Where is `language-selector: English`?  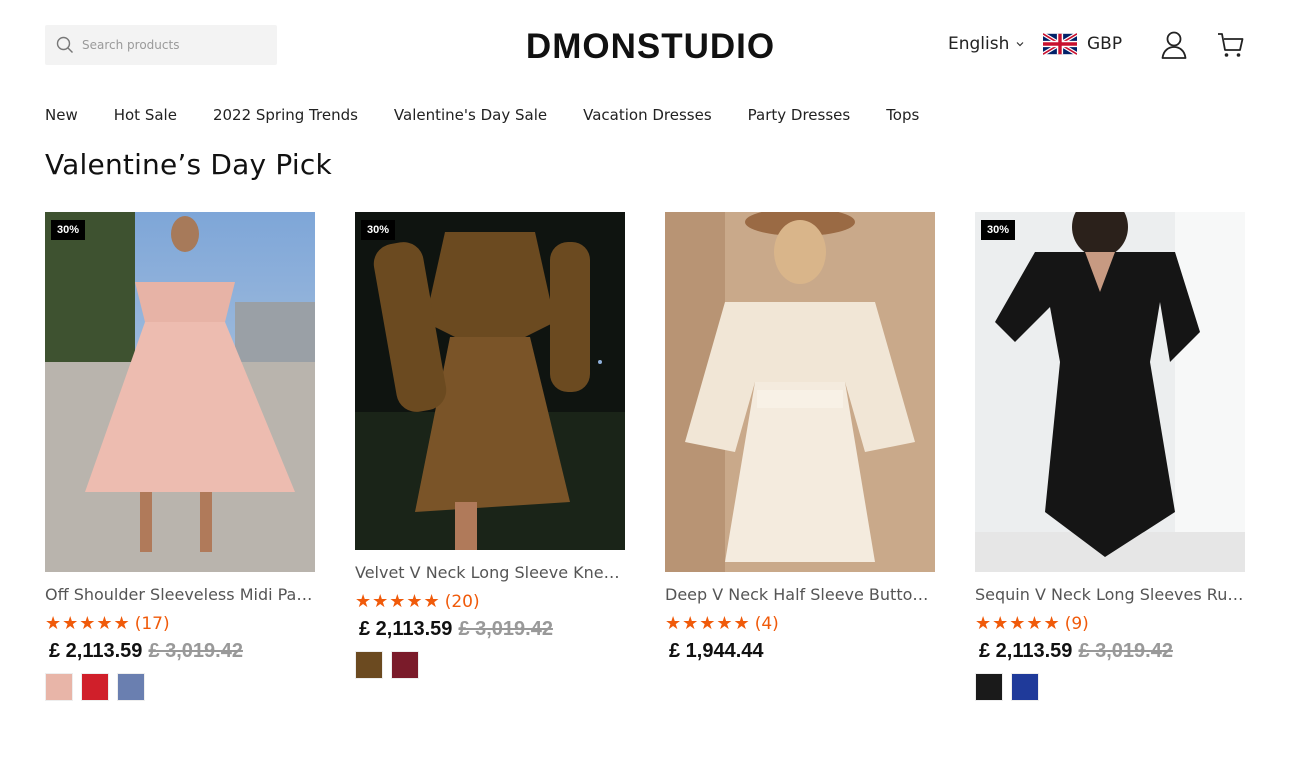 language-selector: English is located at coordinates (986, 44).